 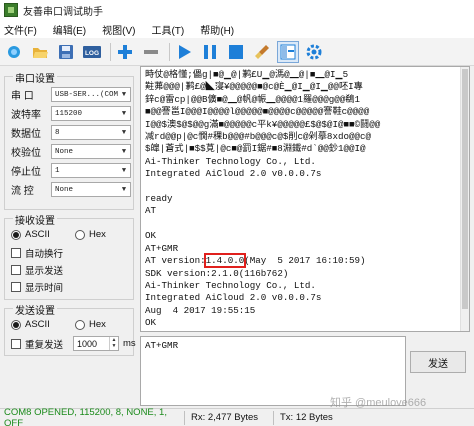 What do you see at coordinates (16, 253) in the screenshot?
I see `auto-newline-checkbox` at bounding box center [16, 253].